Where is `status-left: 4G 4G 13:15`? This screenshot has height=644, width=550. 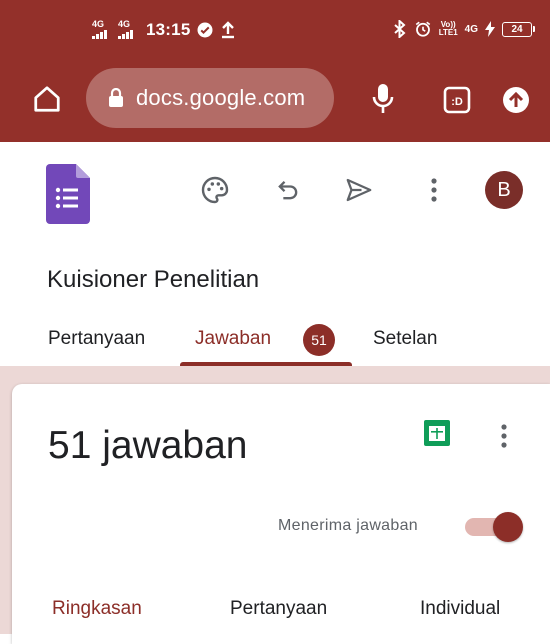
status-left: 4G 4G 13:15 is located at coordinates (164, 30).